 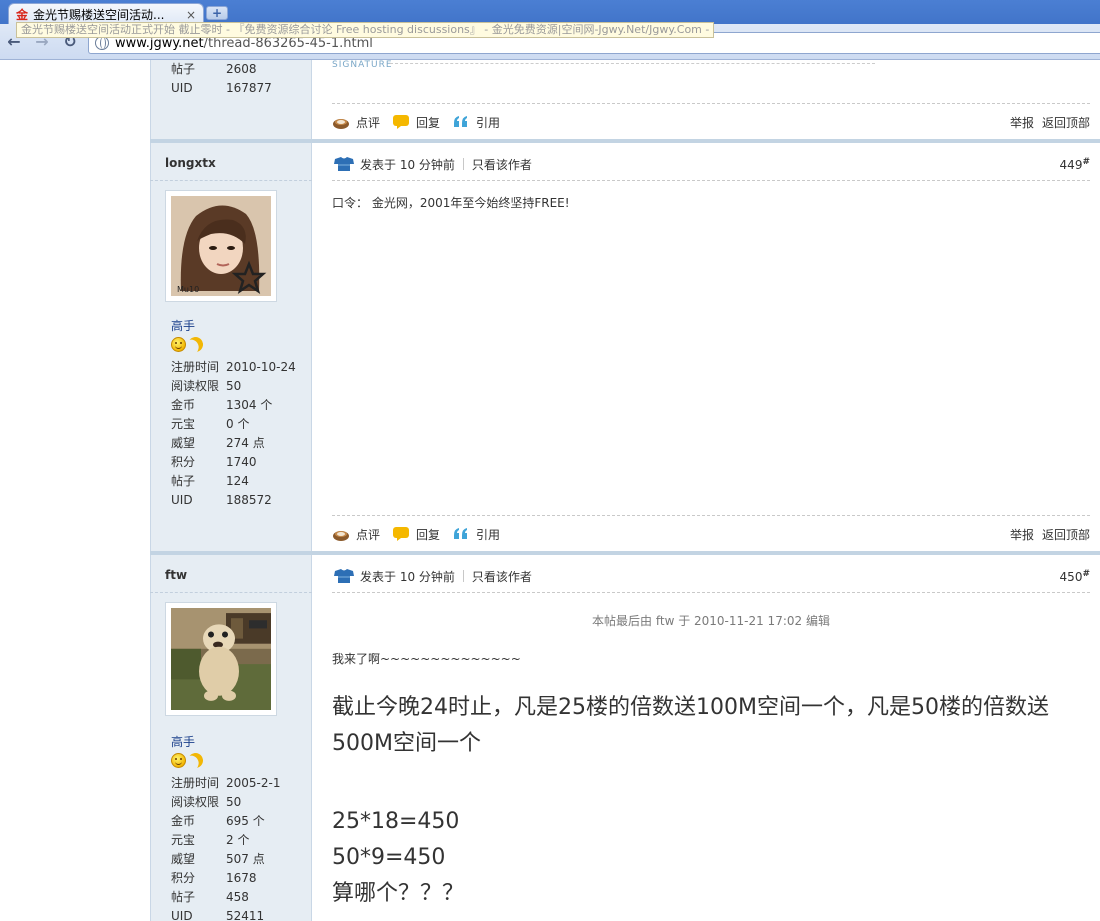 What do you see at coordinates (550, 12) in the screenshot?
I see `tab-strip: 金 金光节赐楼送空间活动... × +` at bounding box center [550, 12].